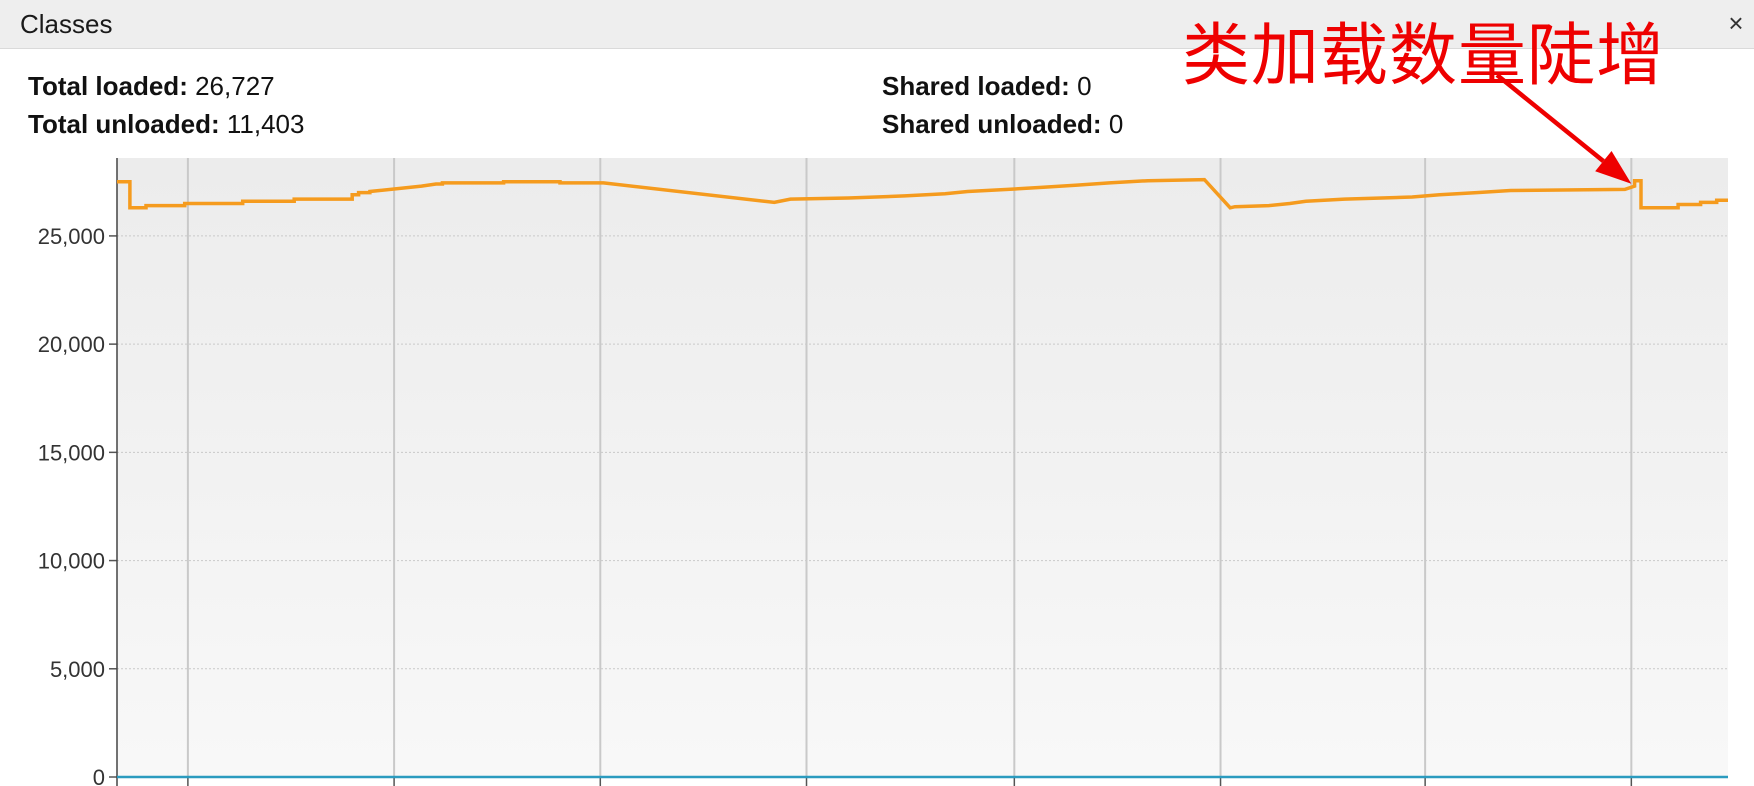 This screenshot has width=1754, height=786. I want to click on y-tick-label: 0, so click(99, 775).